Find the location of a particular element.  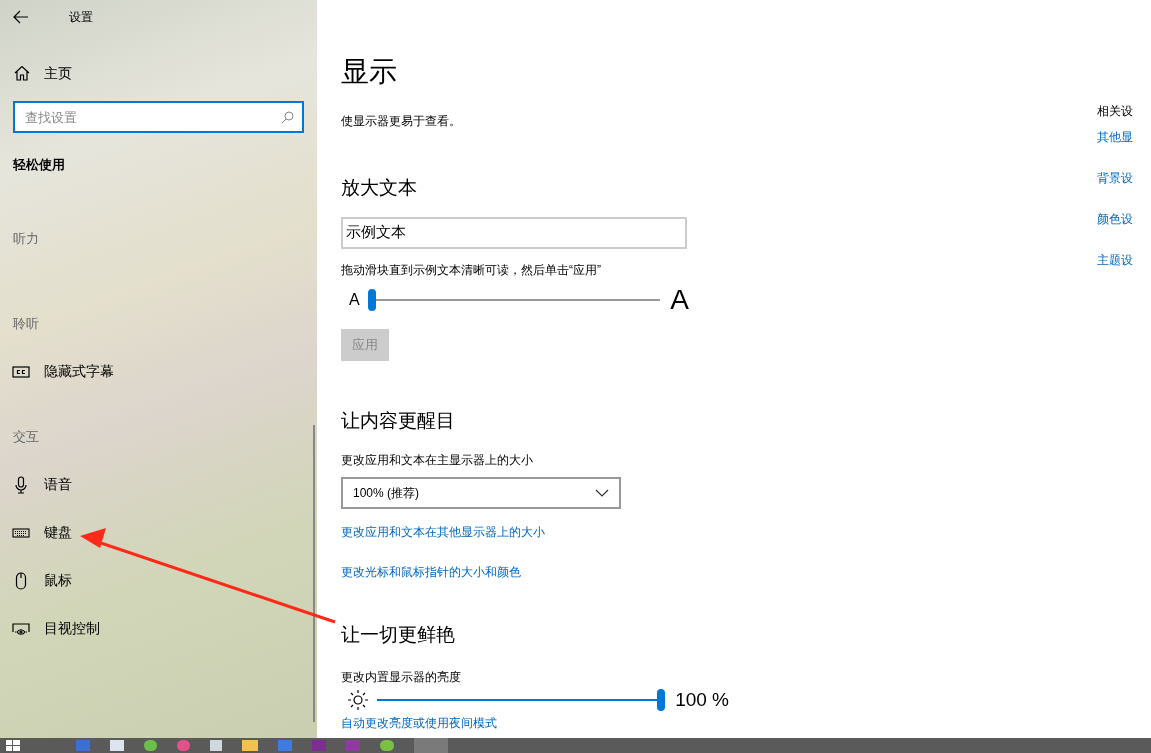

page-subtitle: 使显示器更易于查看。 is located at coordinates (401, 121).